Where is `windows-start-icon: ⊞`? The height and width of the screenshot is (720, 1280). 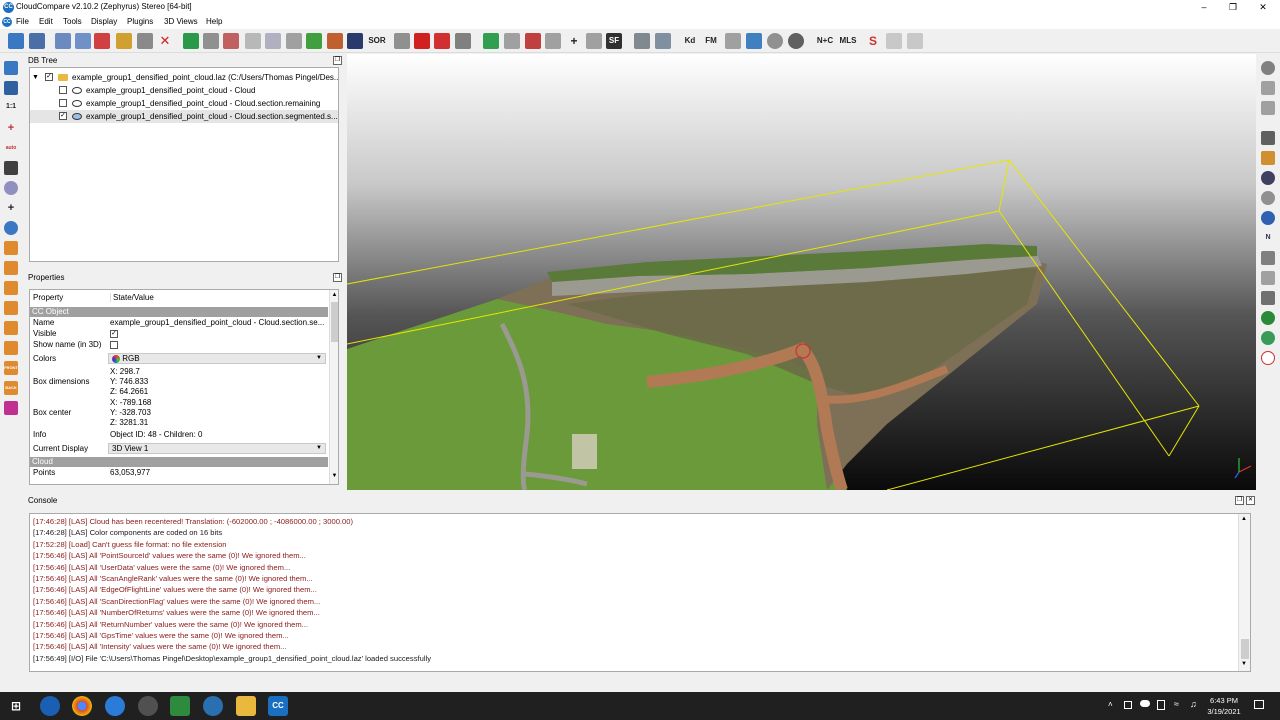 windows-start-icon: ⊞ is located at coordinates (16, 706).